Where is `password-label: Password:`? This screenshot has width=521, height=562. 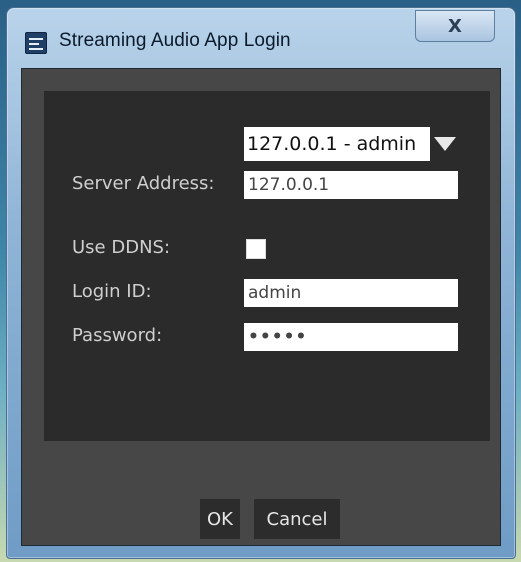 password-label: Password: is located at coordinates (117, 335).